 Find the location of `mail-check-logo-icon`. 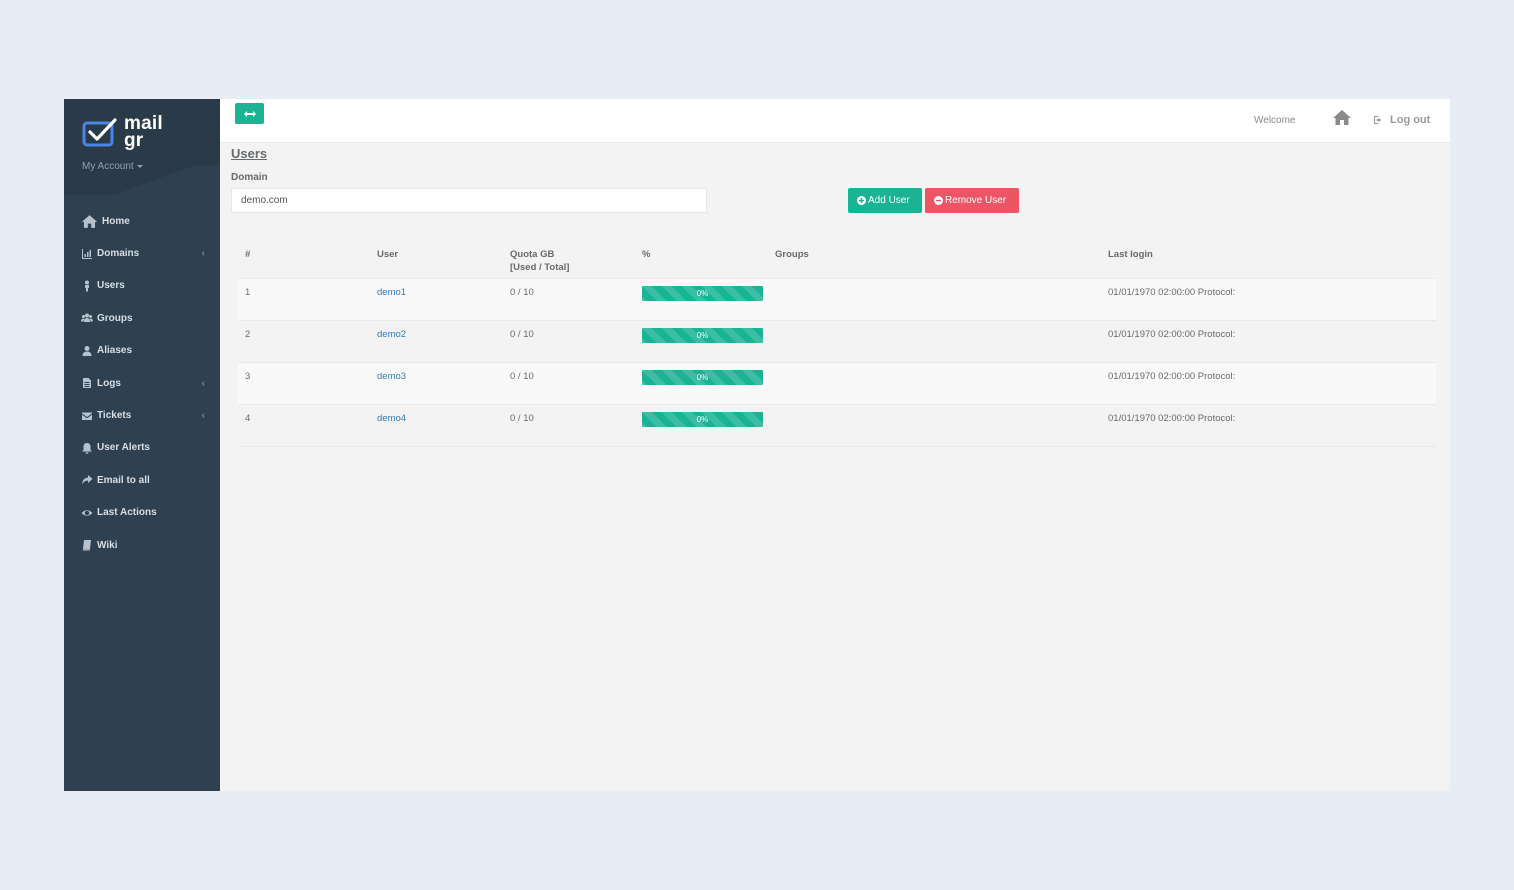

mail-check-logo-icon is located at coordinates (99, 132).